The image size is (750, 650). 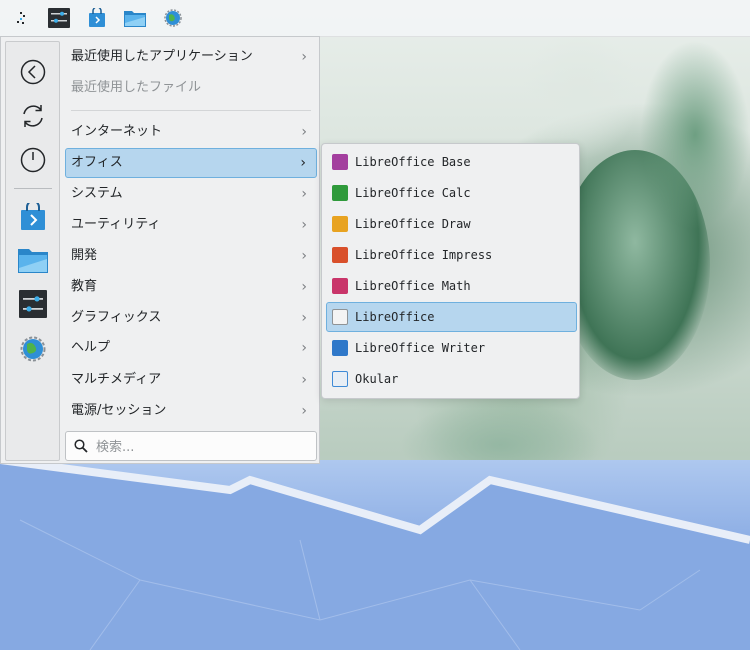 What do you see at coordinates (191, 256) in the screenshot?
I see `category-development: 開発 ›` at bounding box center [191, 256].